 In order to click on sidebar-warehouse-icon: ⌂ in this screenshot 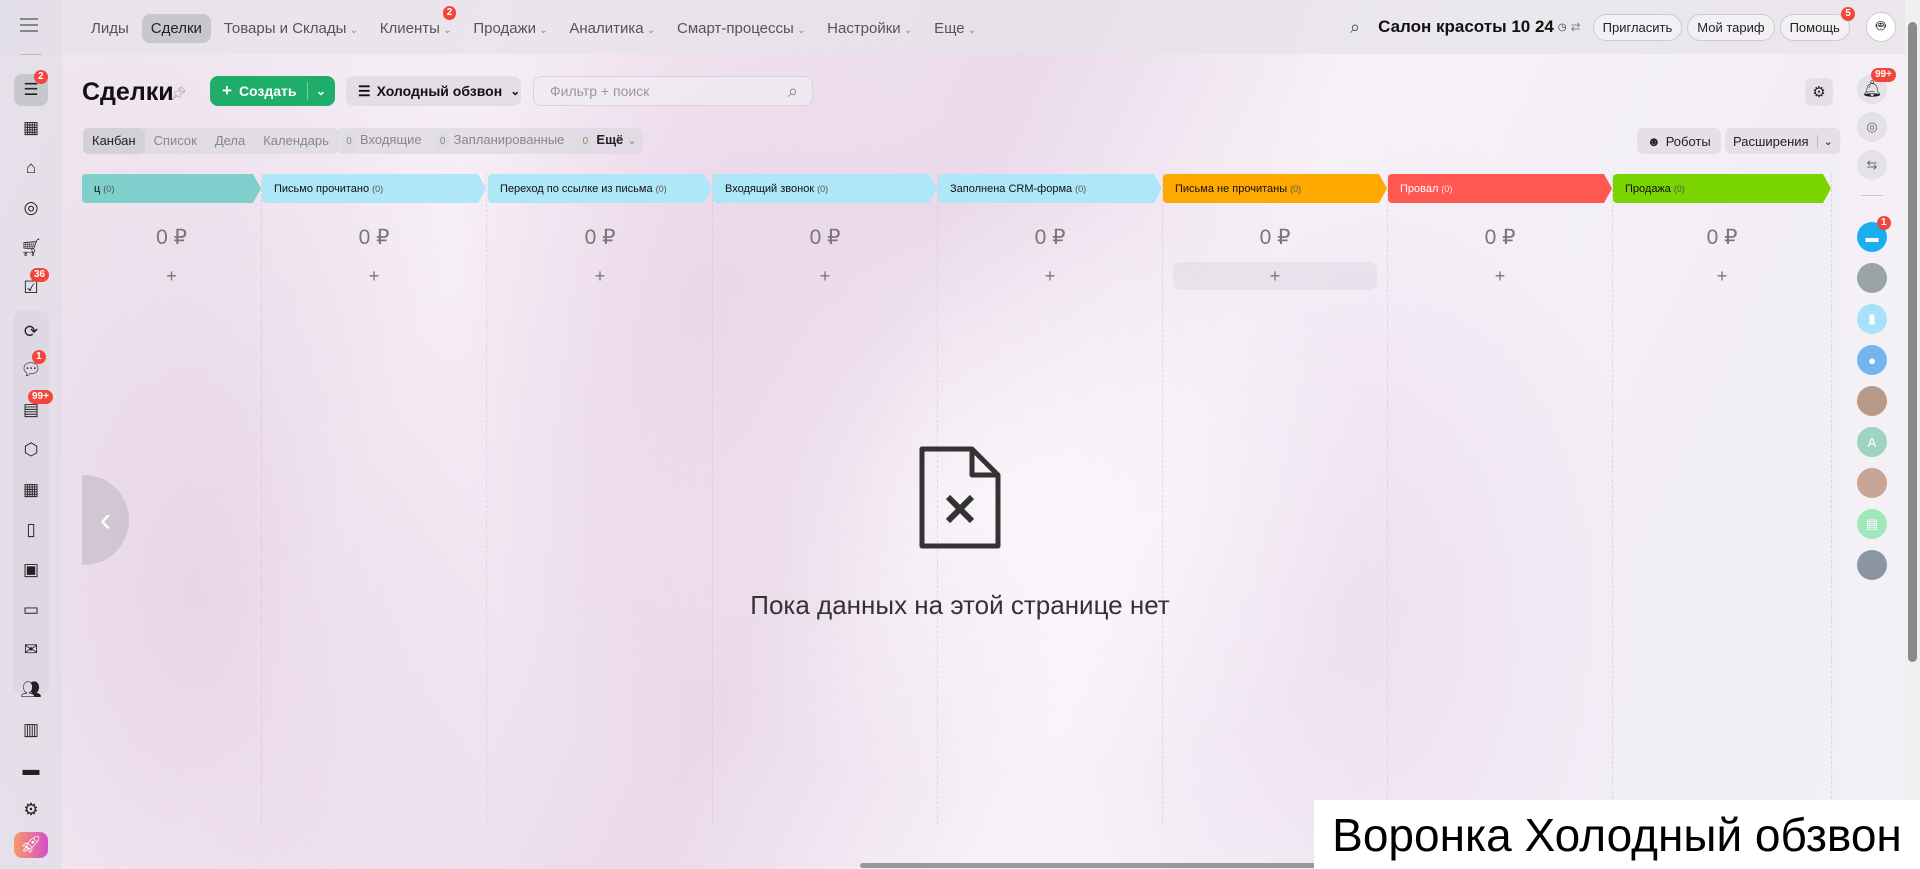, I will do `click(31, 168)`.